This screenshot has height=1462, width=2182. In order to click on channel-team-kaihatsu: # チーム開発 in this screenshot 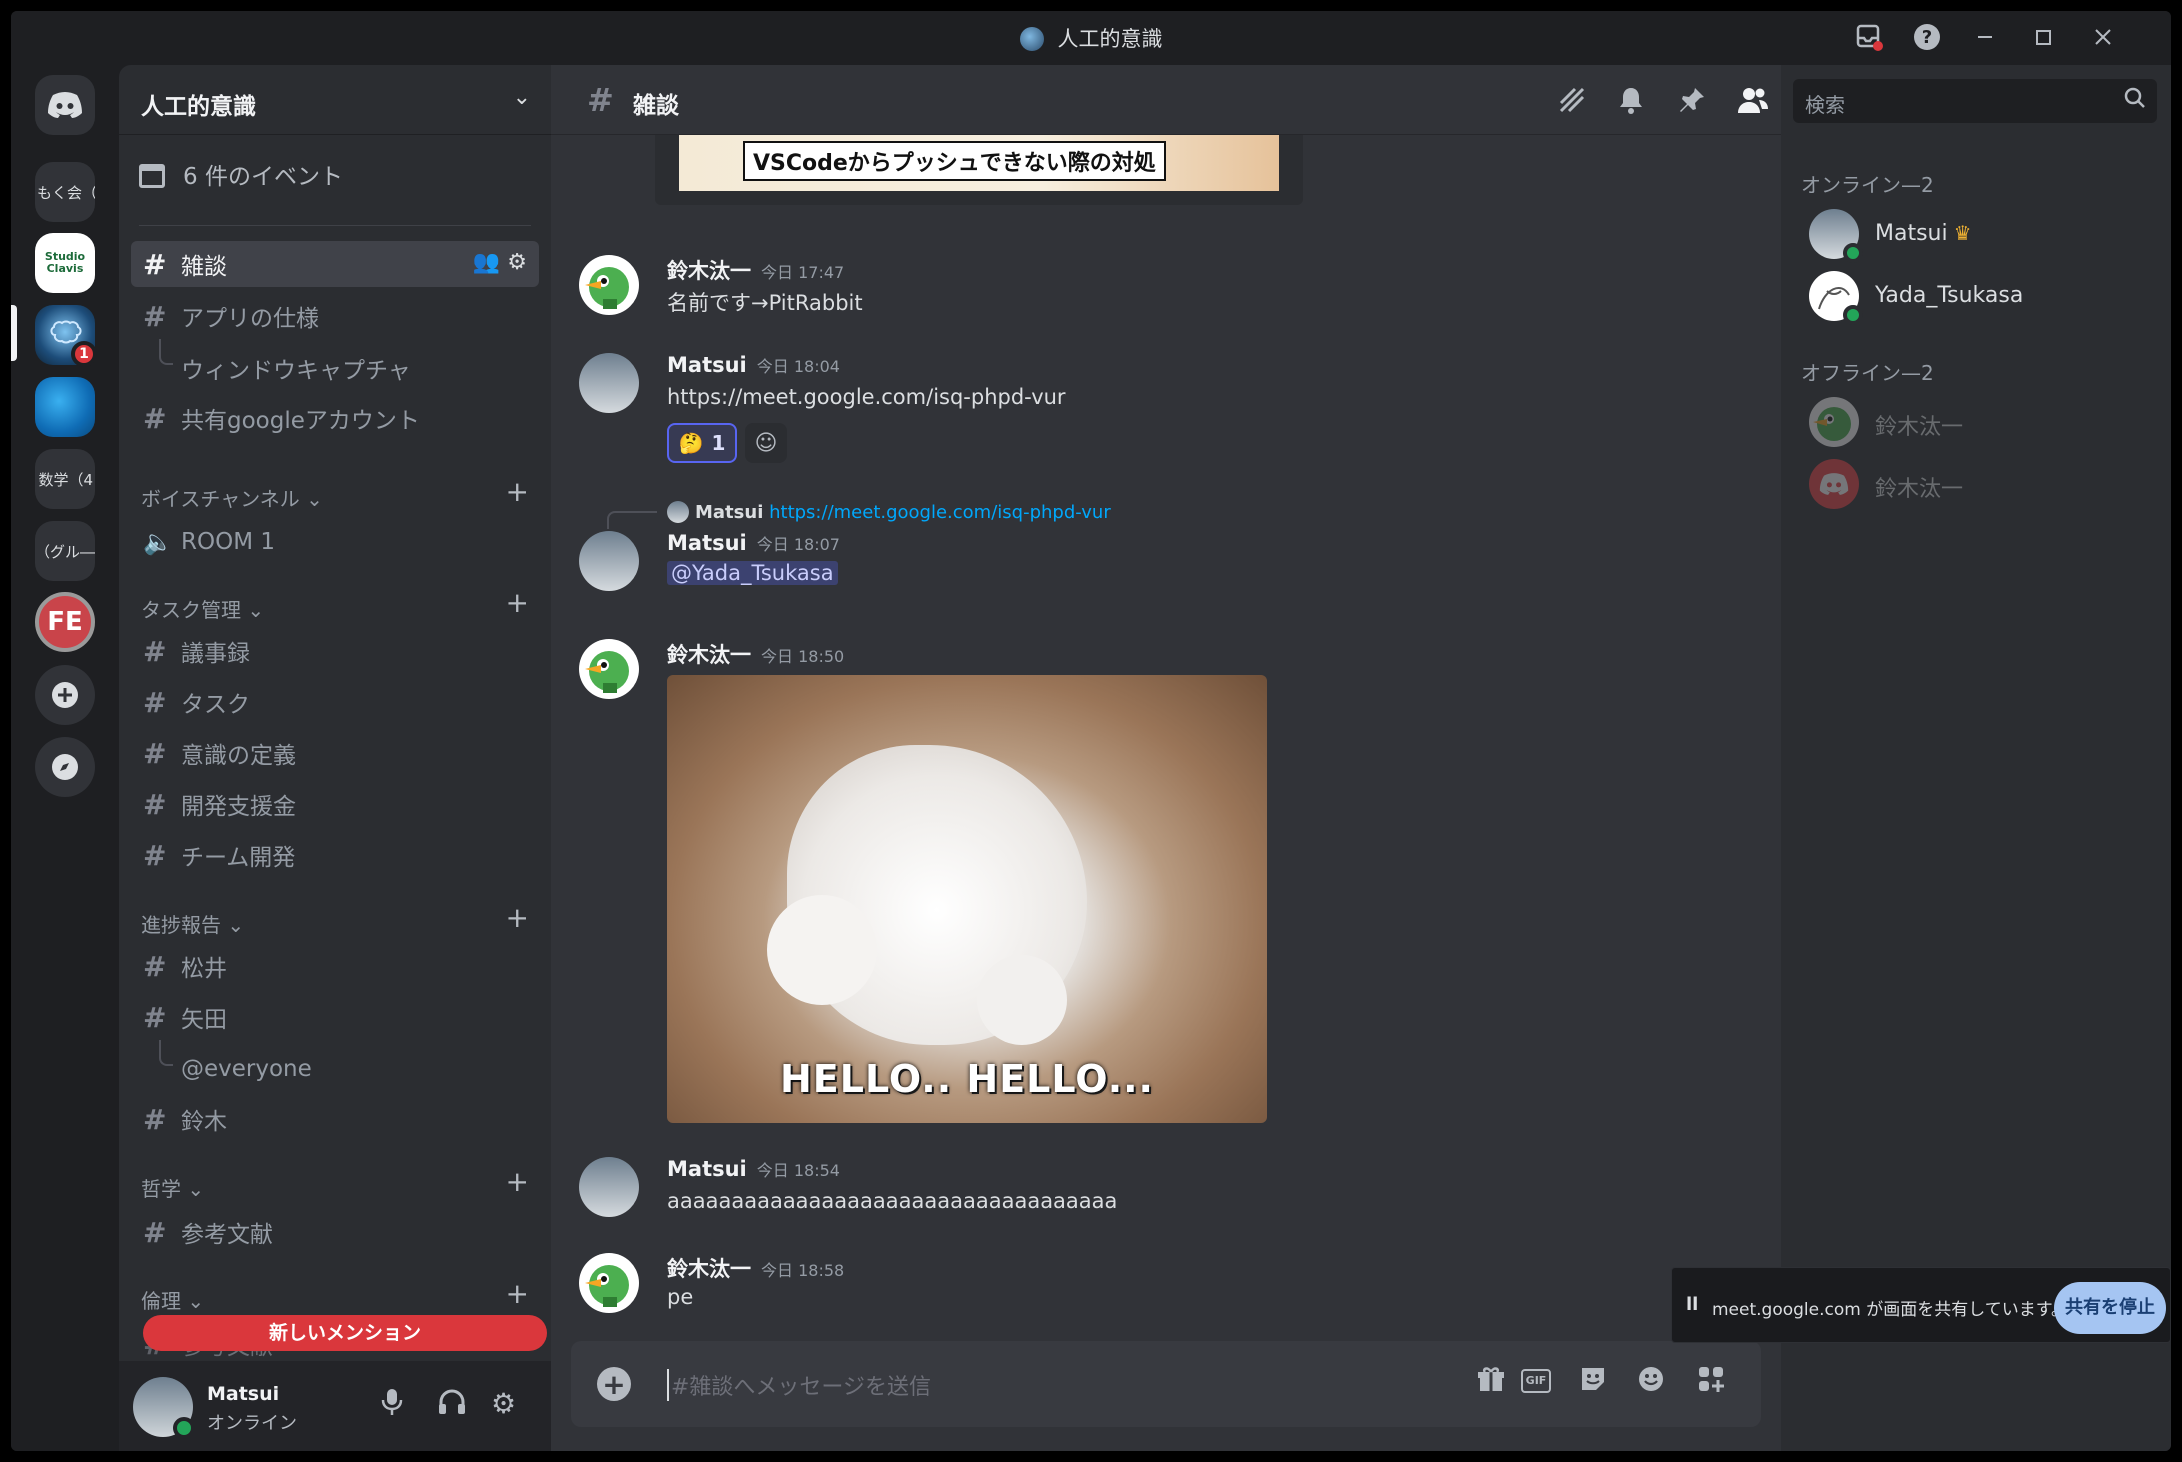, I will do `click(335, 855)`.